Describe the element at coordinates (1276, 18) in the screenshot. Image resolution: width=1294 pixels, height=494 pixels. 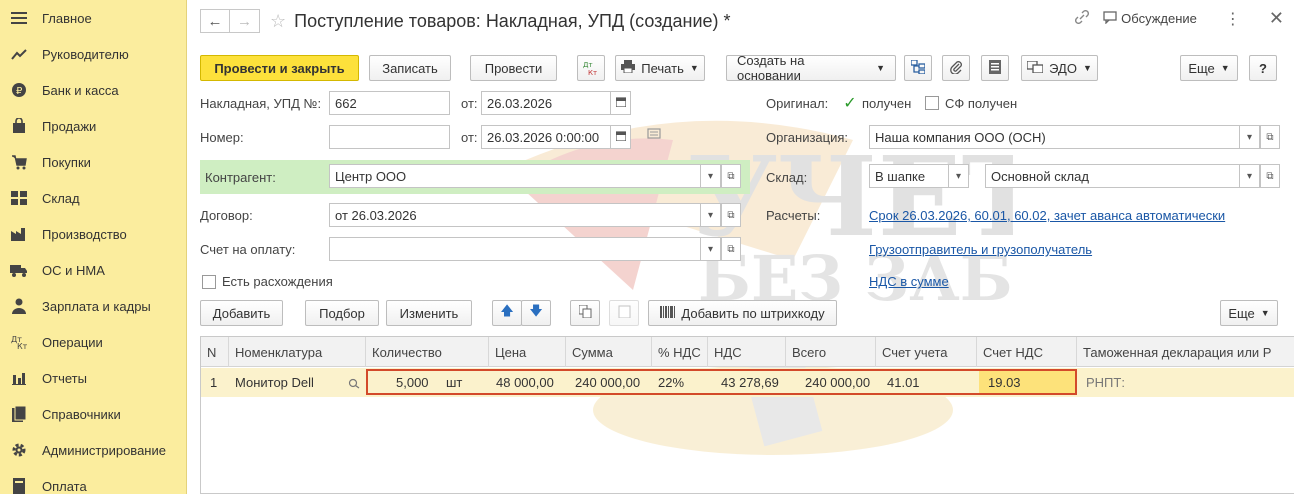
I see `close-icon: ✕` at that location.